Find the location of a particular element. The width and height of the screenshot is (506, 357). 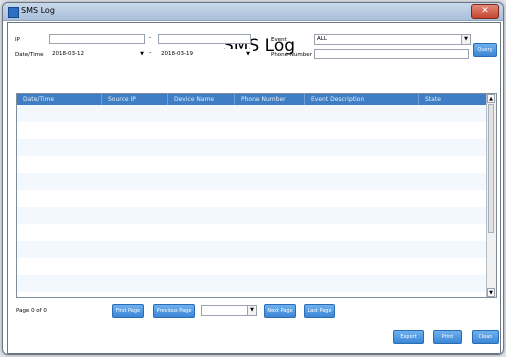

date-from-picker: 2018-03-12 ▼ is located at coordinates (98, 54).